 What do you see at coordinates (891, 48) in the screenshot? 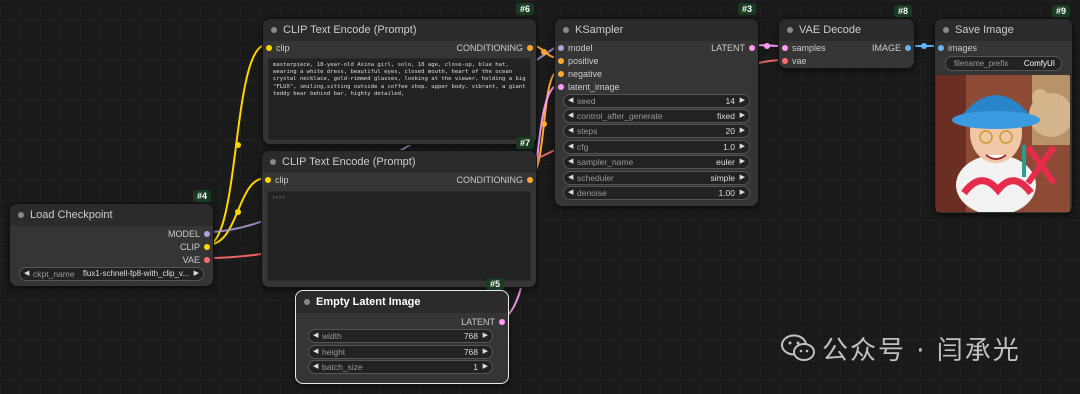
I see `output-slot-image: IMAGE` at bounding box center [891, 48].